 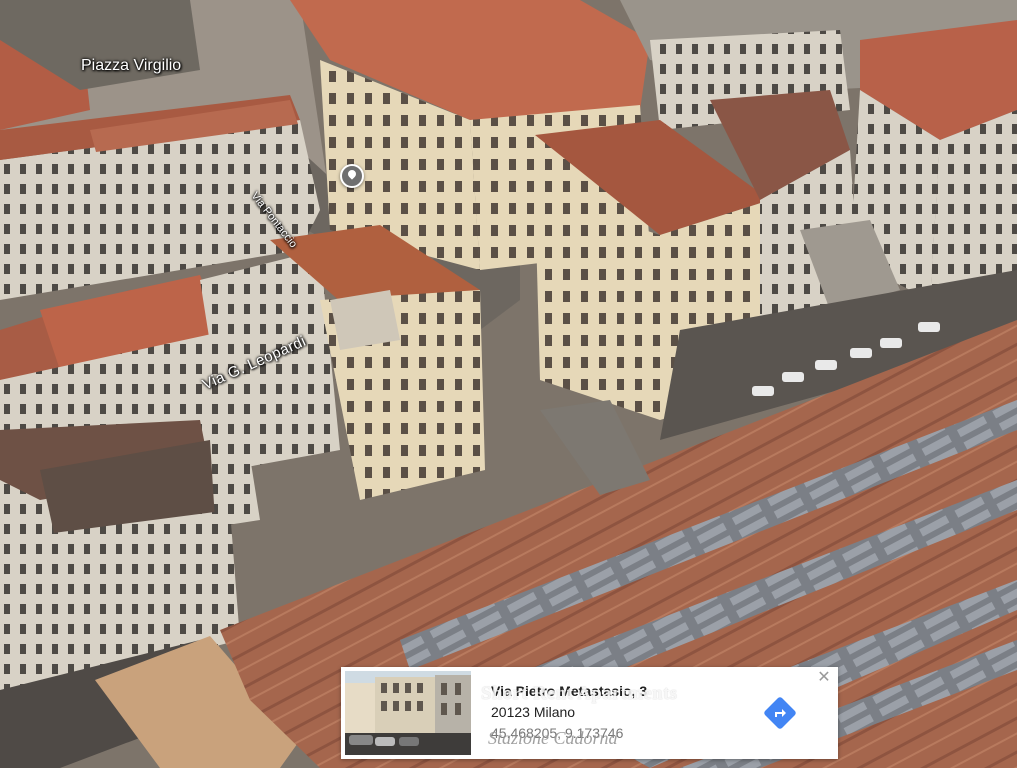 What do you see at coordinates (533, 712) in the screenshot?
I see `postal-city: 20123 Milano` at bounding box center [533, 712].